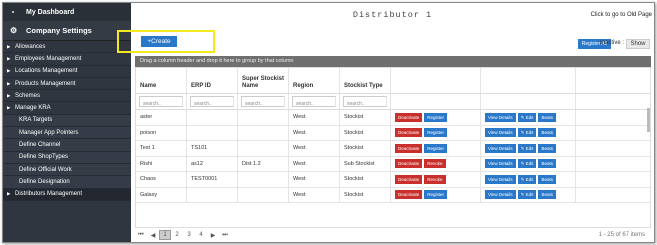 This screenshot has width=657, height=245. Describe the element at coordinates (67, 121) in the screenshot. I see `sidebar-item: KRA Targets` at that location.